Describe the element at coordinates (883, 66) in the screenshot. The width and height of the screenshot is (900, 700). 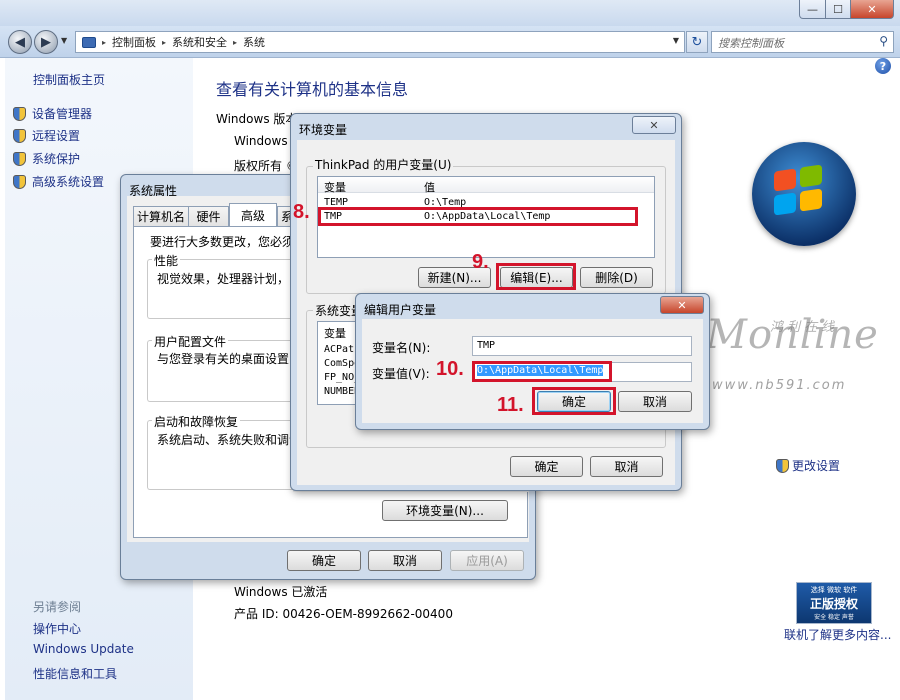
I see `help-icon: ?` at that location.